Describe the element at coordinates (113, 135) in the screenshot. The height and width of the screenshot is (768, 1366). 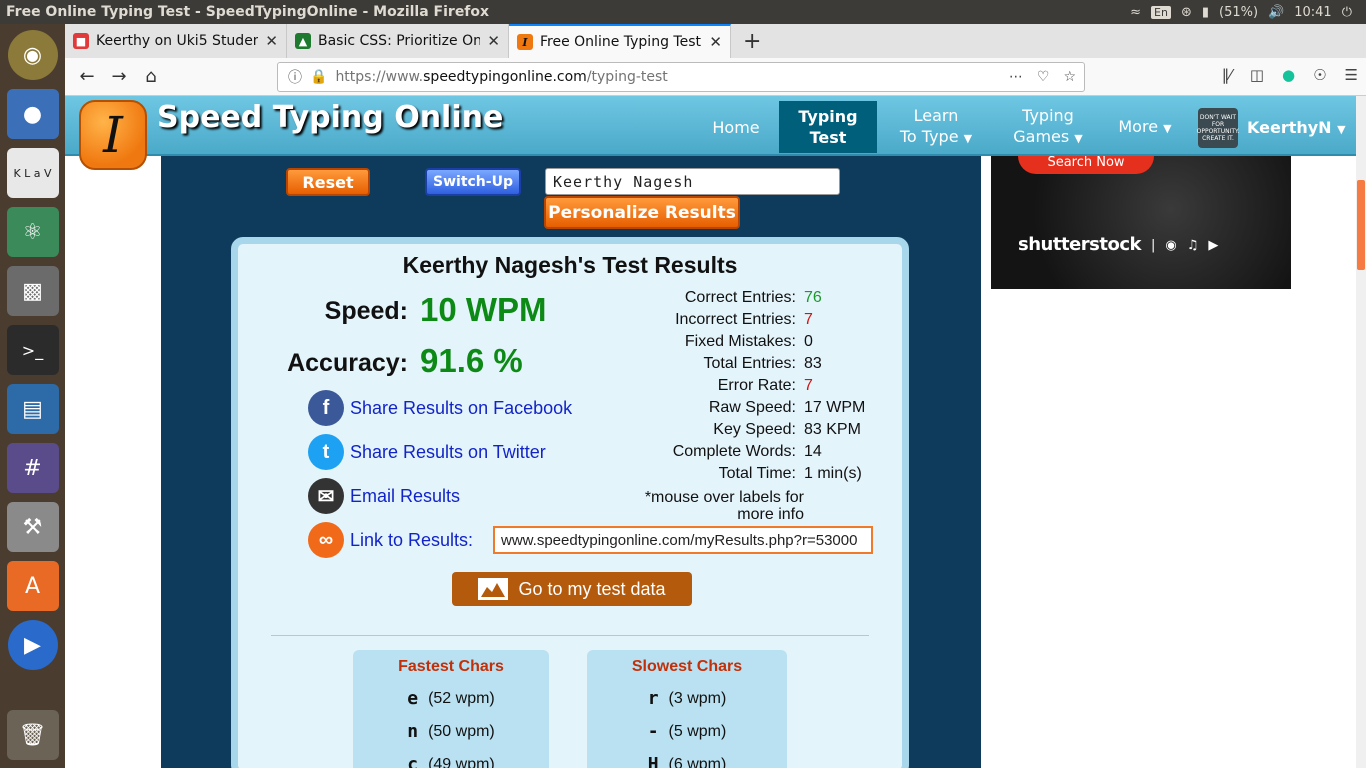
I see `site-logo: I` at that location.